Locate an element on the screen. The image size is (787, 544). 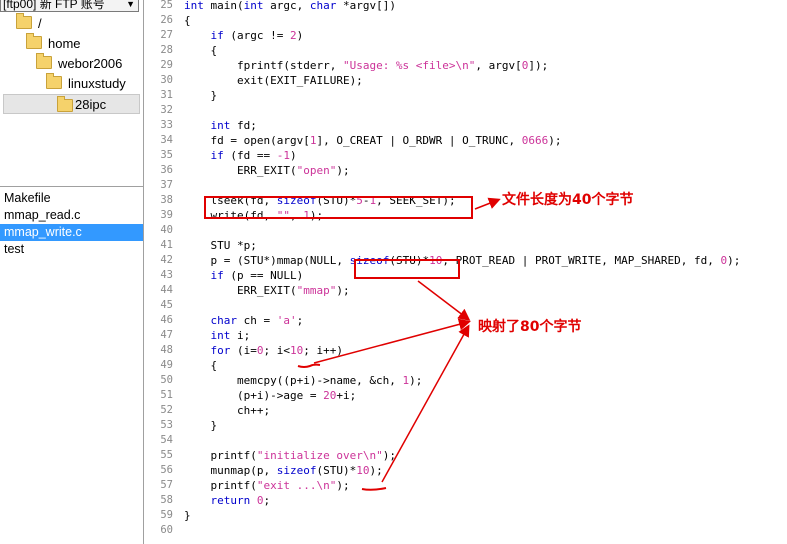
tree-folder: / is located at coordinates (29, 23).